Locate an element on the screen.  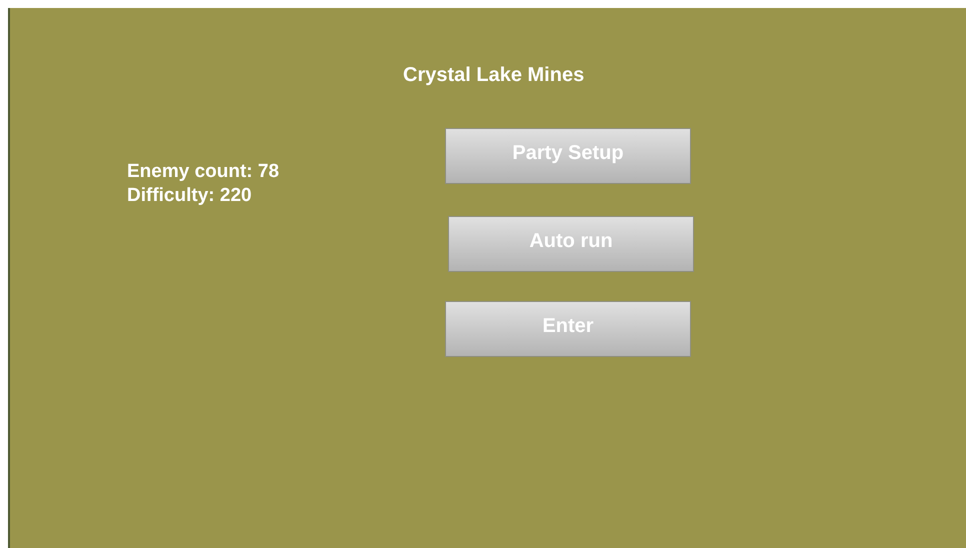
menu-button: Party Setup is located at coordinates (568, 156).